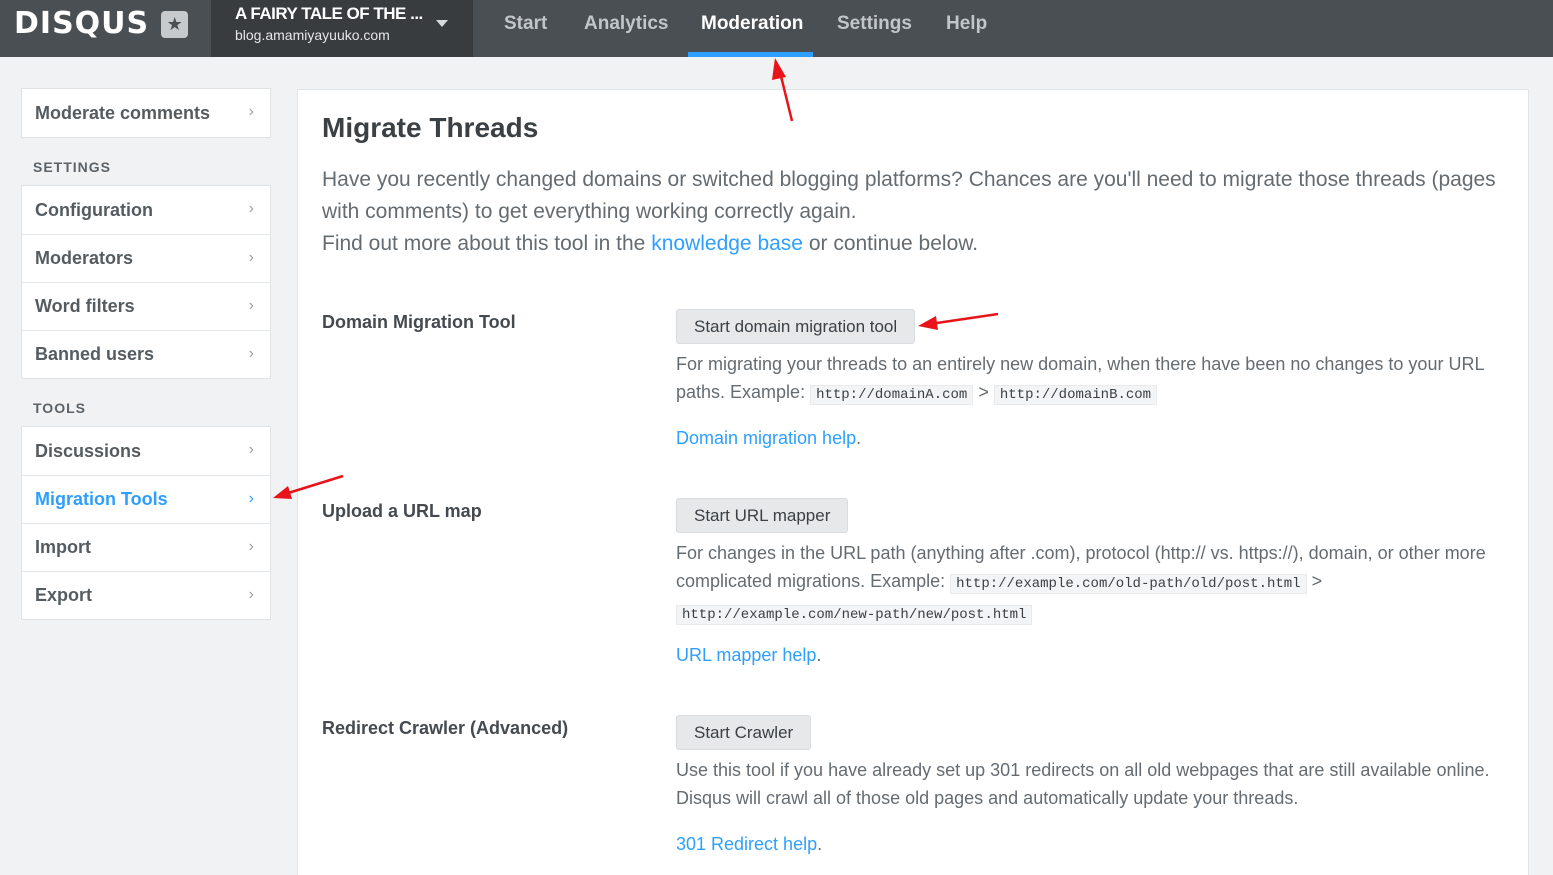 This screenshot has width=1553, height=875. I want to click on tab-start: Start, so click(525, 28).